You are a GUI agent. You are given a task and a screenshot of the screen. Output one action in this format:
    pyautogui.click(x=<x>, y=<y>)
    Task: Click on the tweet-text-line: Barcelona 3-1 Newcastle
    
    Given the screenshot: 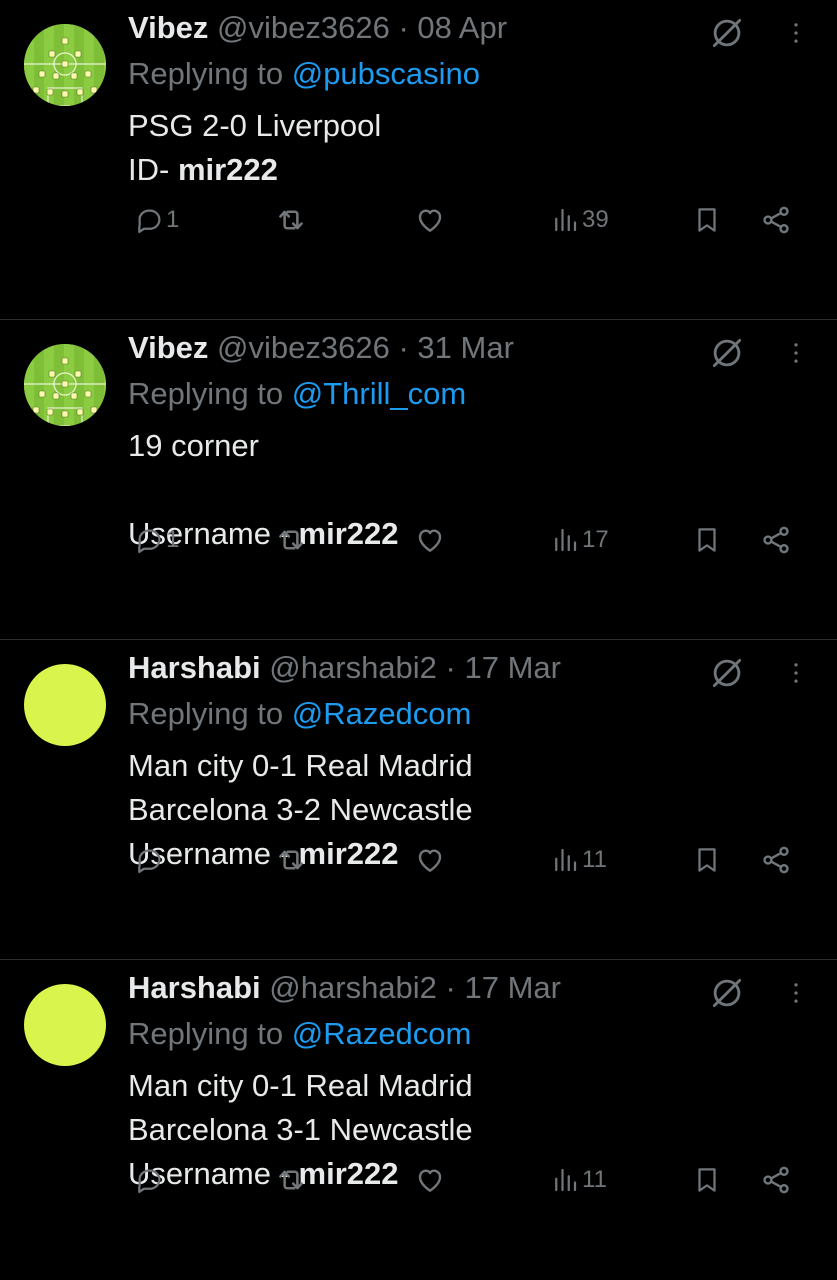 What is the action you would take?
    pyautogui.click(x=300, y=1130)
    